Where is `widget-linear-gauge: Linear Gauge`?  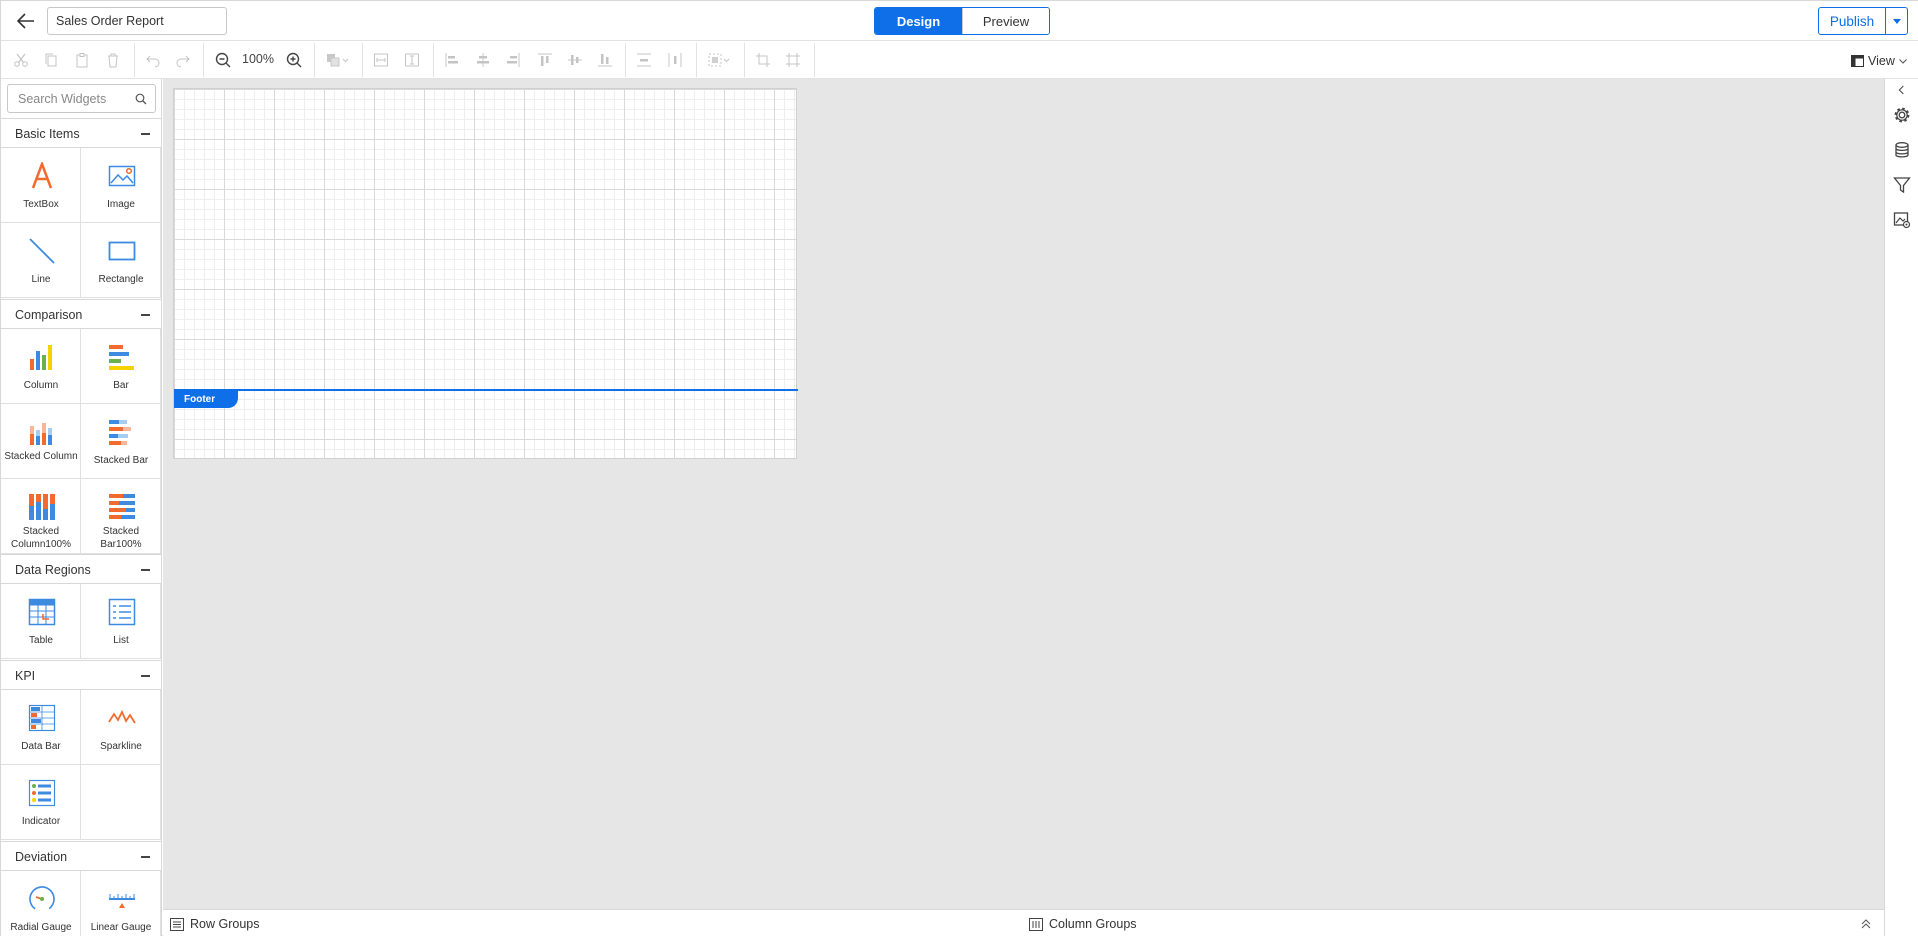
widget-linear-gauge: Linear Gauge is located at coordinates (121, 903).